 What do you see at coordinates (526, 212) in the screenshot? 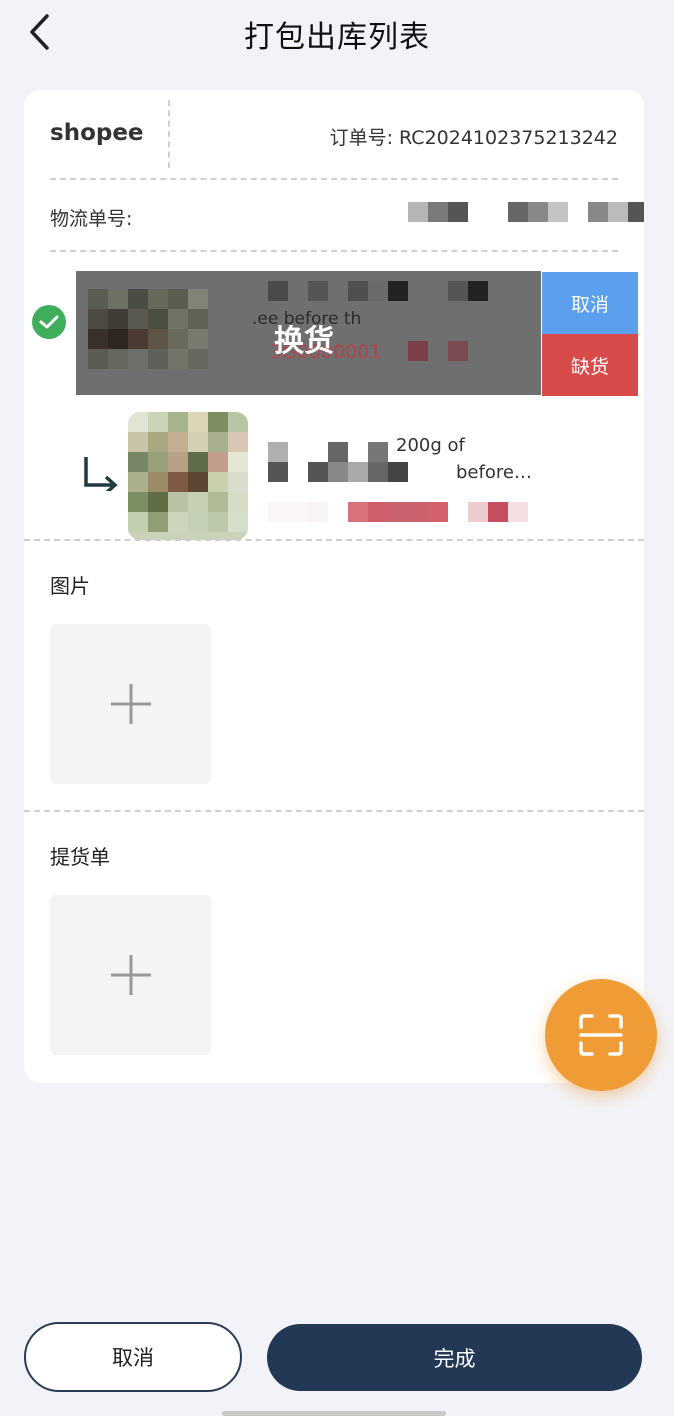
I see `logistics-number-redacted` at bounding box center [526, 212].